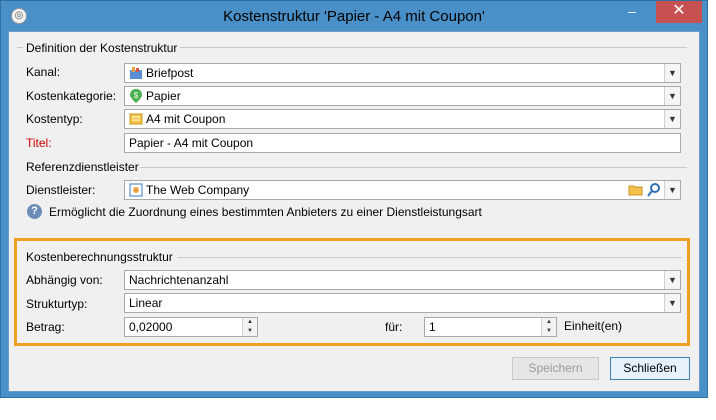 The height and width of the screenshot is (420, 716). I want to click on save-button: Speichern, so click(555, 368).